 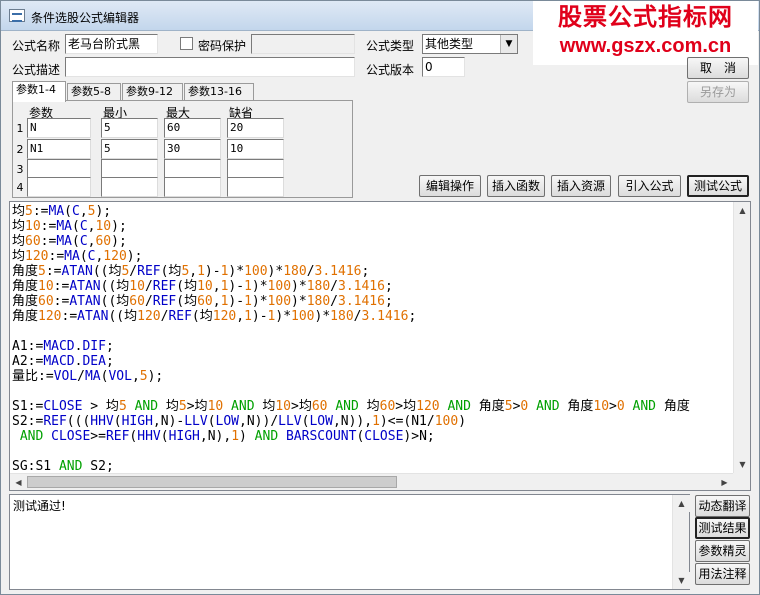 I want to click on horizontal-scrollbar: ◀ ▶, so click(x=371, y=481).